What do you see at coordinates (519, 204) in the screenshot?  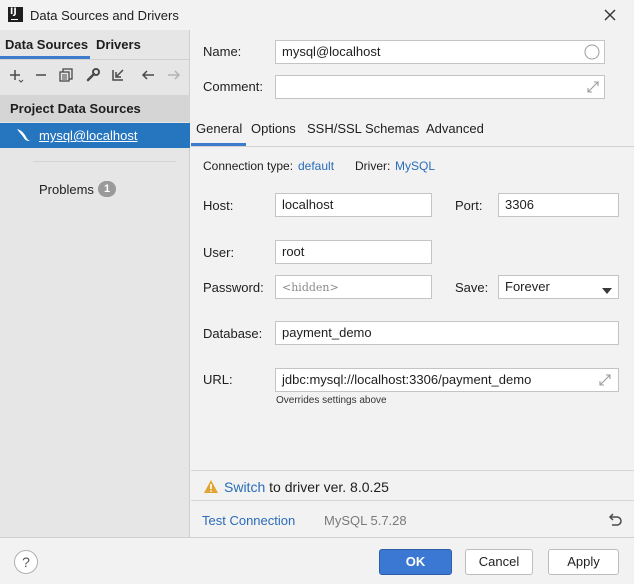 I see `port-field-value: 3306` at bounding box center [519, 204].